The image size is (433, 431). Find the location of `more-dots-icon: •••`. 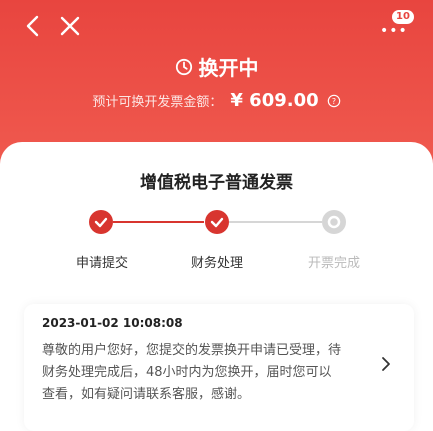

more-dots-icon: ••• is located at coordinates (394, 31).